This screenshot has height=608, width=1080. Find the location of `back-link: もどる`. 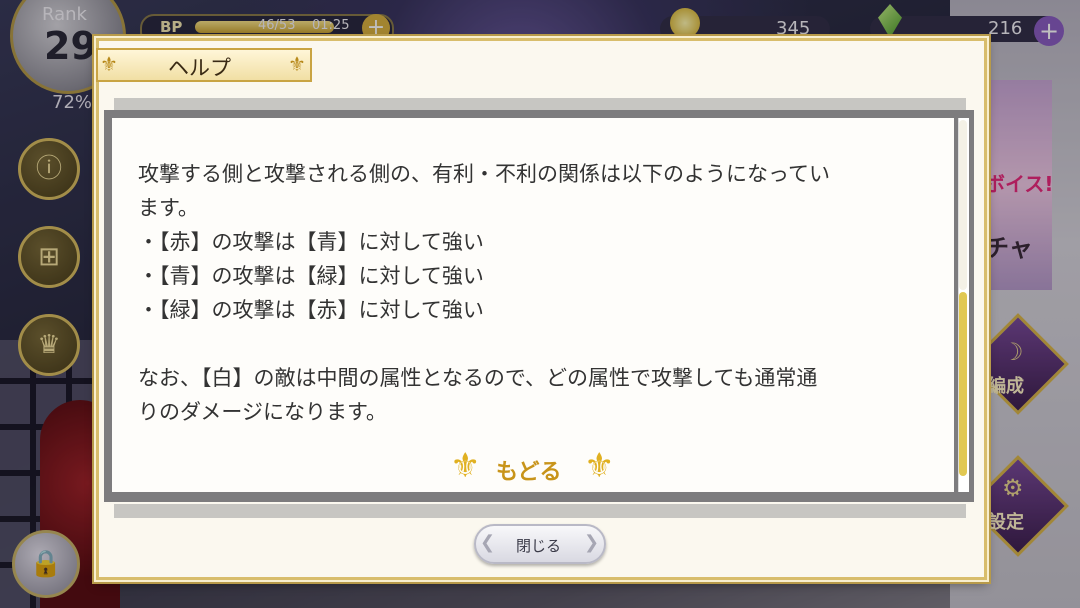

back-link: もどる is located at coordinates (529, 470).